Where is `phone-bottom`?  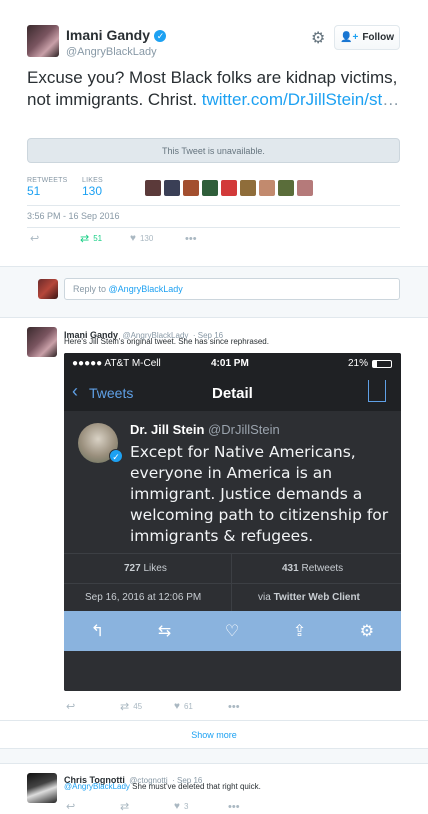
phone-bottom is located at coordinates (232, 671).